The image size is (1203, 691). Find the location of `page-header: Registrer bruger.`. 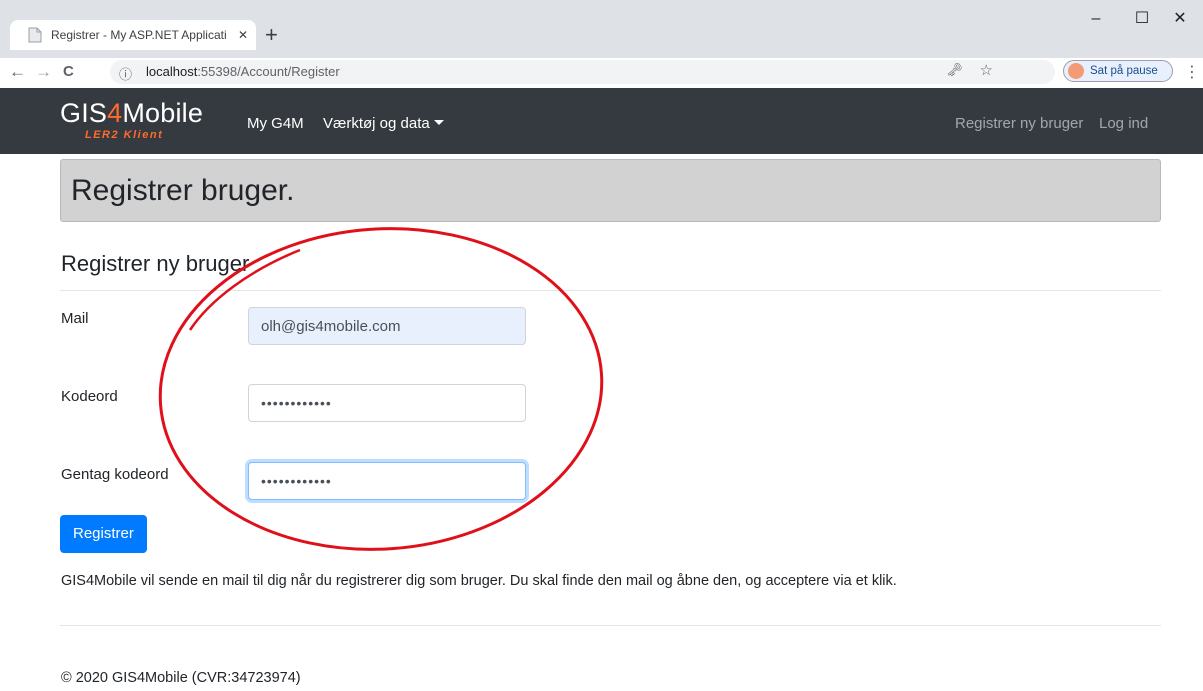

page-header: Registrer bruger. is located at coordinates (610, 190).